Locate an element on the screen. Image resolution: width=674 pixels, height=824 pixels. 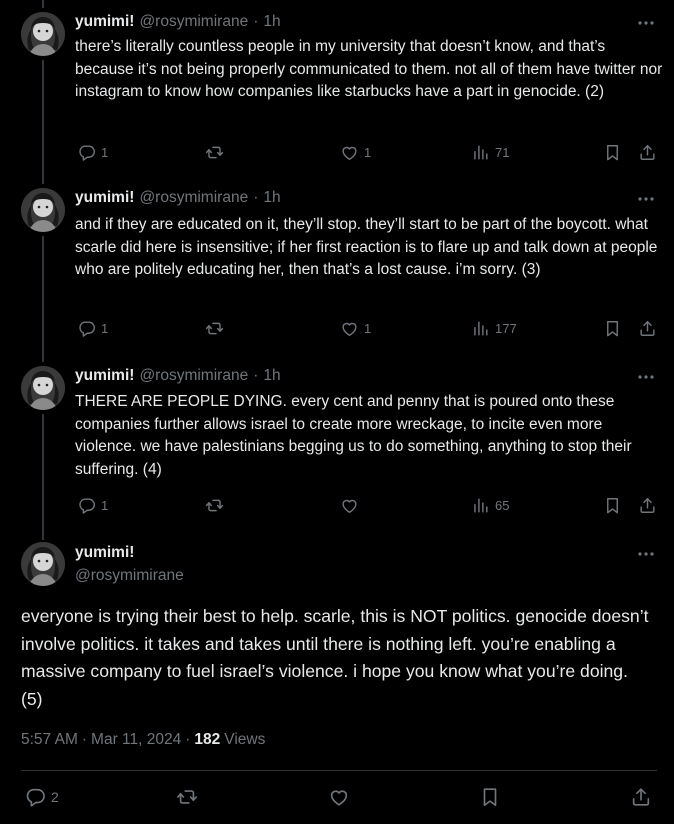
tweet-meta: 5:57 AM · Mar 11, 2024 · 182 Views is located at coordinates (143, 740).